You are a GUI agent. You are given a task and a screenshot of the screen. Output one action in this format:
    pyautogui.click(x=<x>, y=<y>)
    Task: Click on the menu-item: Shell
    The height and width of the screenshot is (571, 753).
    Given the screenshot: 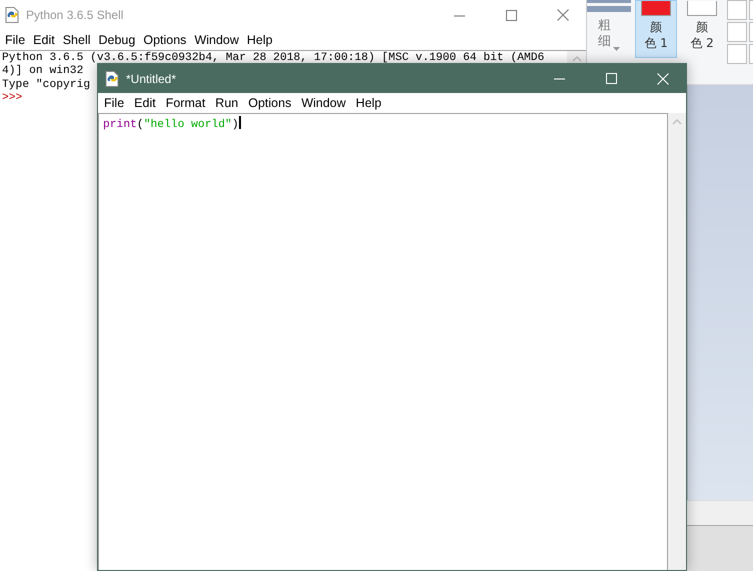 What is the action you would take?
    pyautogui.click(x=76, y=39)
    